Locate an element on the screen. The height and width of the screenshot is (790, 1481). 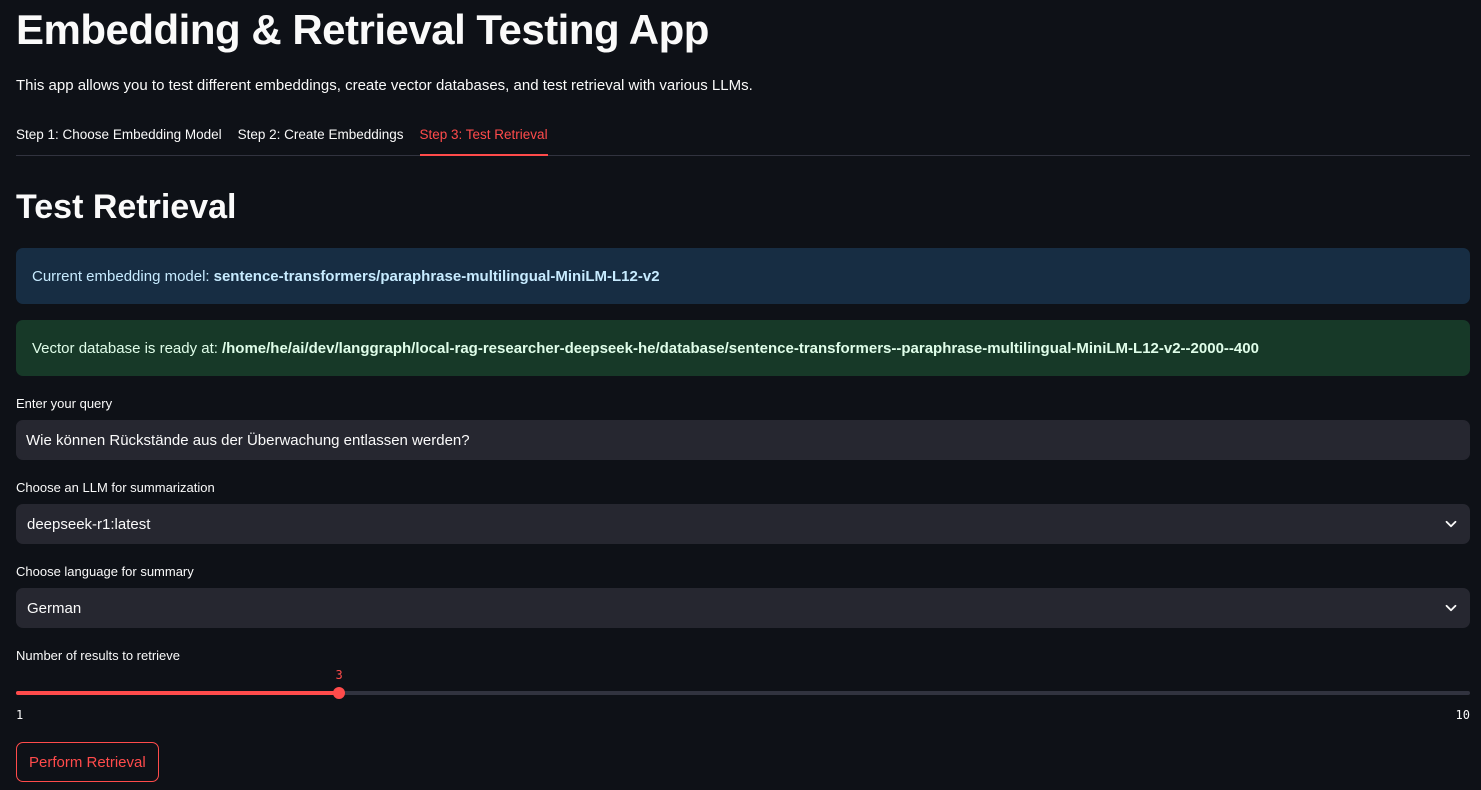
section-title: Test Retrieval is located at coordinates (126, 207).